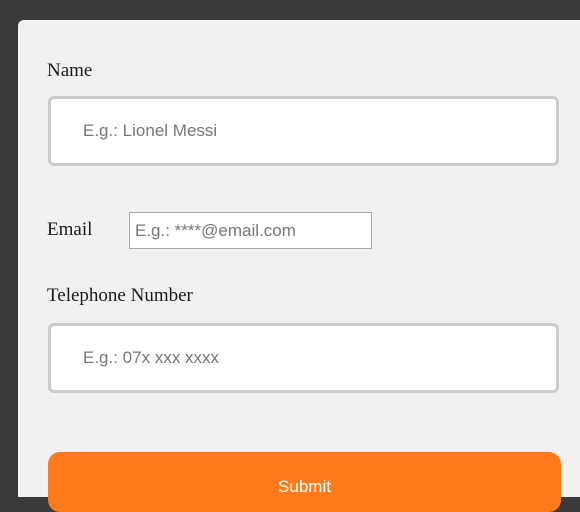 Image resolution: width=580 pixels, height=512 pixels. What do you see at coordinates (303, 358) in the screenshot?
I see `telephone-input` at bounding box center [303, 358].